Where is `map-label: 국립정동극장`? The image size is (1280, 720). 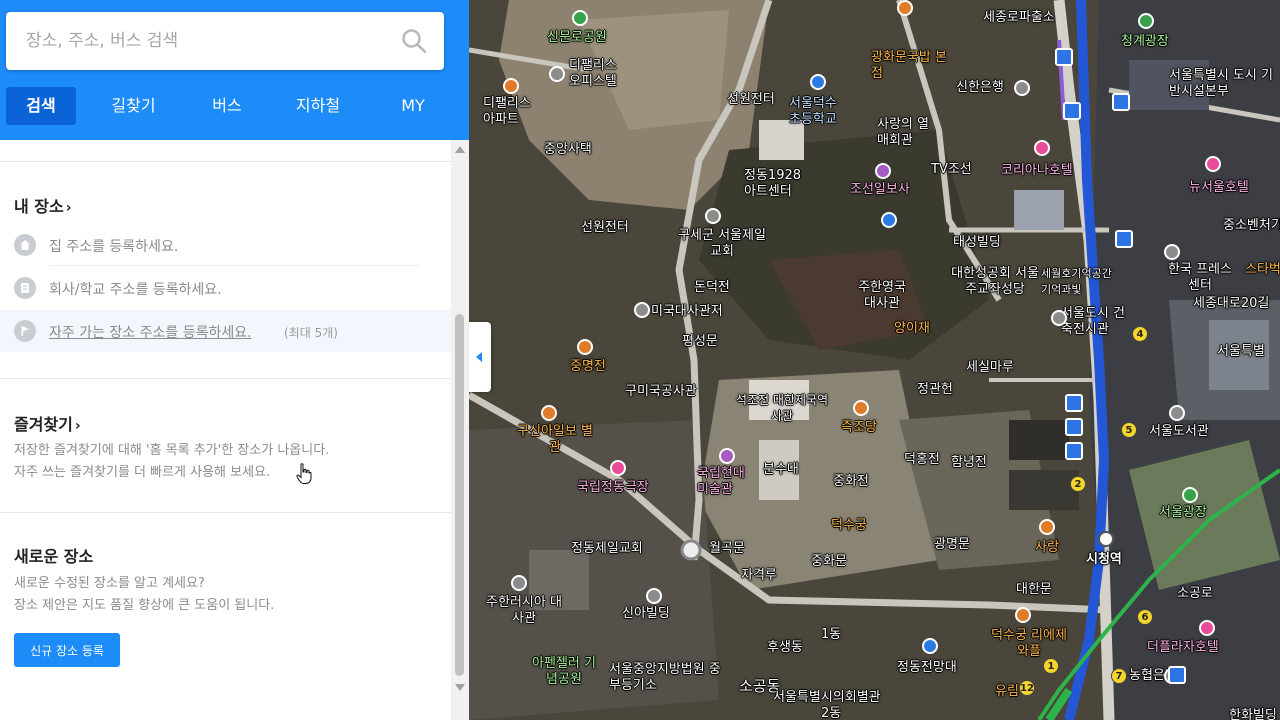
map-label: 국립정동극장 is located at coordinates (613, 488).